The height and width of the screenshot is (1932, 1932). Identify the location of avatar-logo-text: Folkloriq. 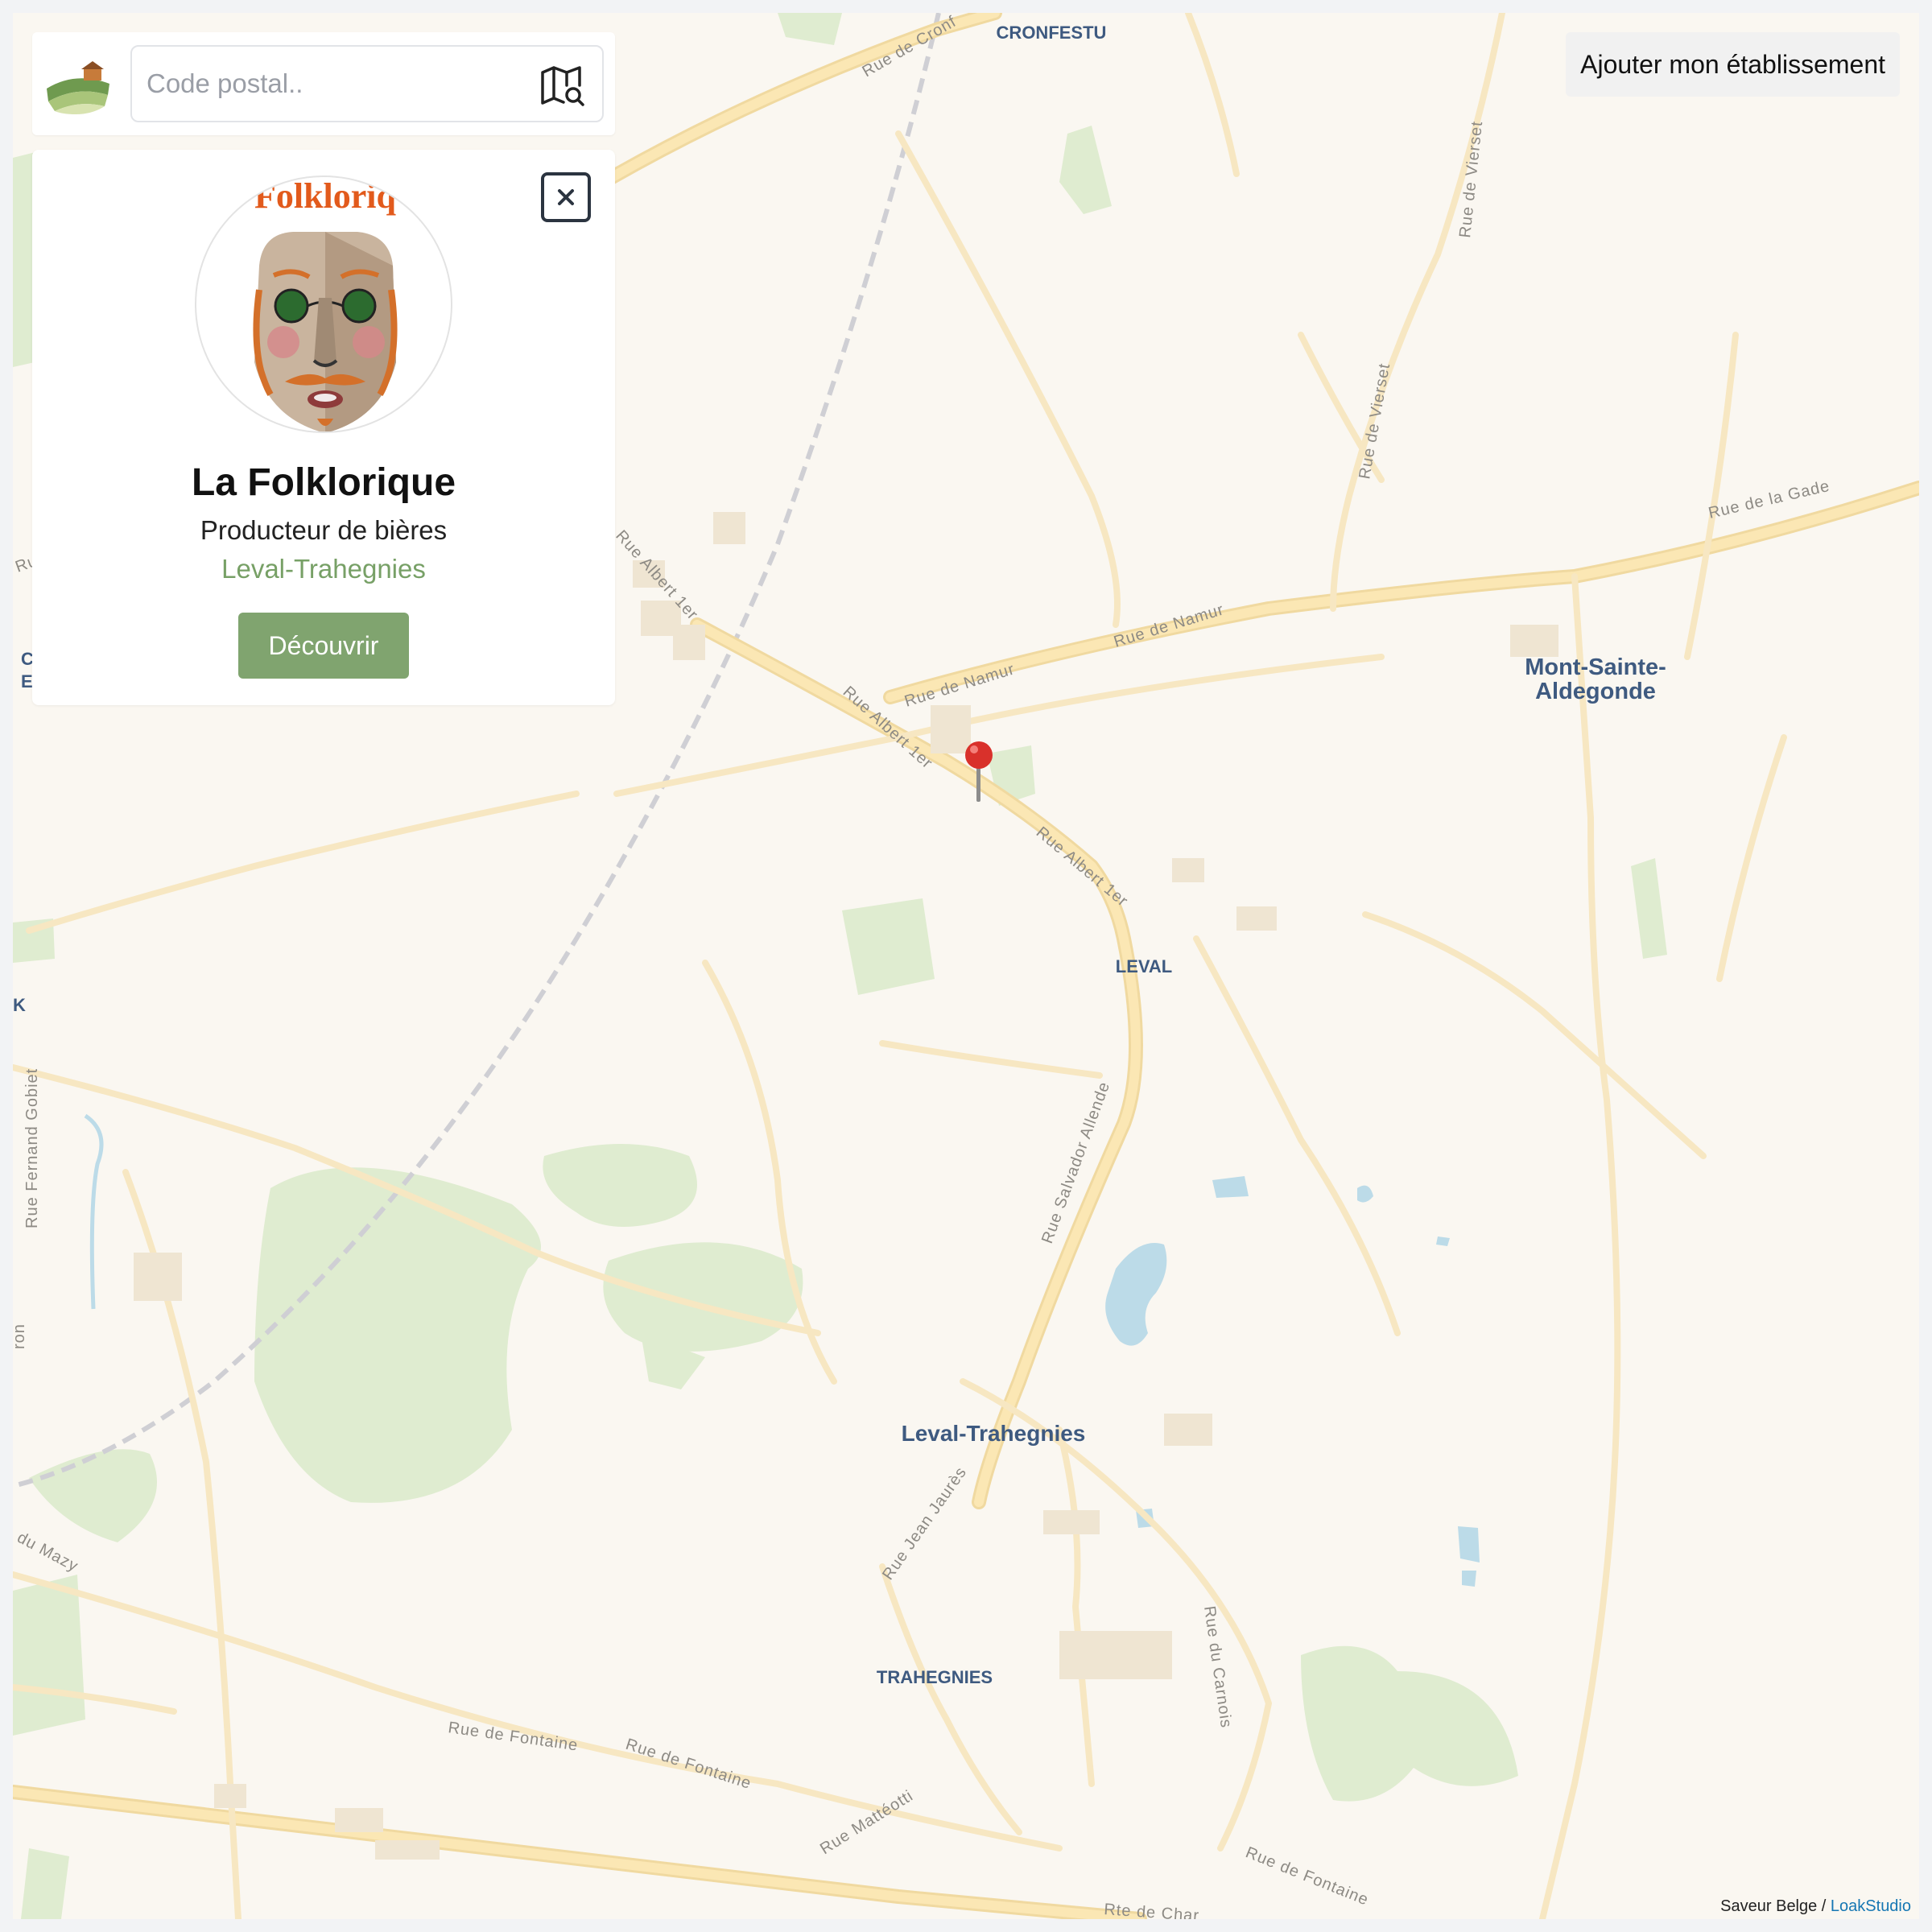
(325, 196).